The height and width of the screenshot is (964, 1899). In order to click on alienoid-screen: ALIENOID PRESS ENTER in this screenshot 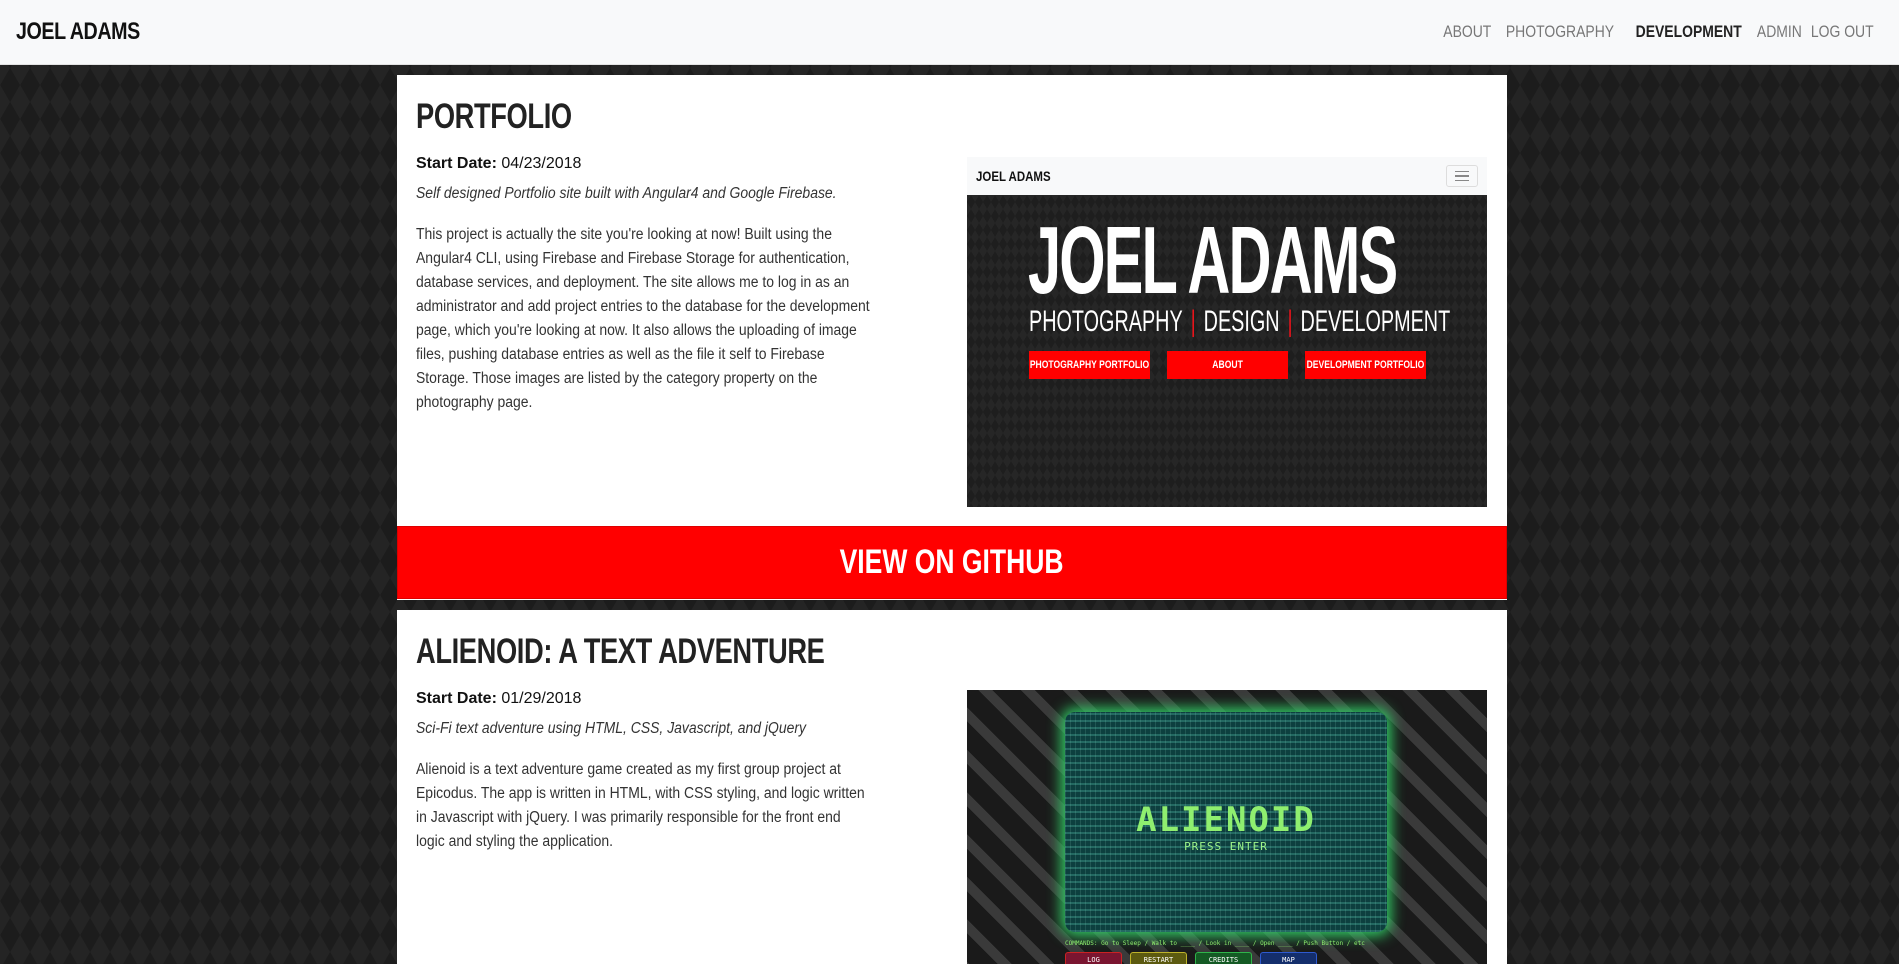, I will do `click(1226, 822)`.